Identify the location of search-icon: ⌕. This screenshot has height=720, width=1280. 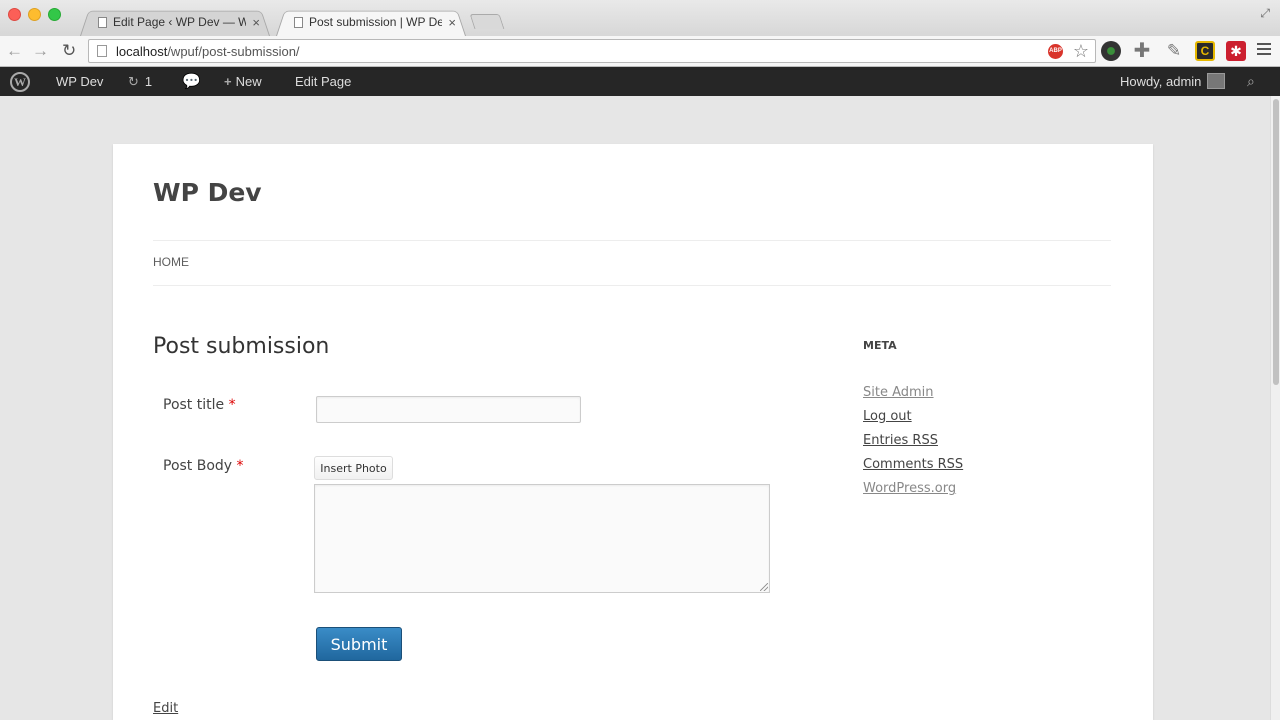
(1251, 81).